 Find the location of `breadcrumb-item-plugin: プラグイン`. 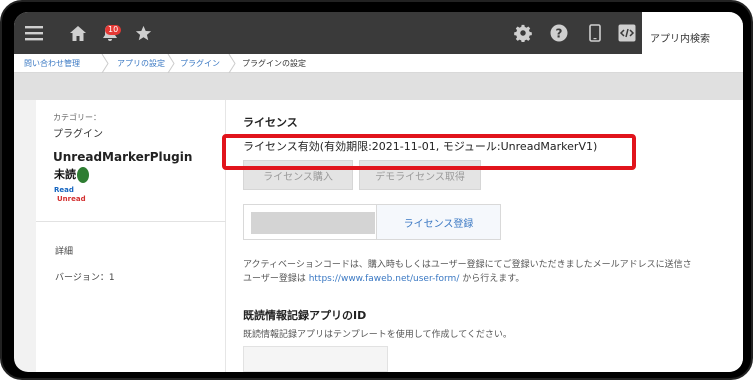

breadcrumb-item-plugin: プラグイン is located at coordinates (200, 63).